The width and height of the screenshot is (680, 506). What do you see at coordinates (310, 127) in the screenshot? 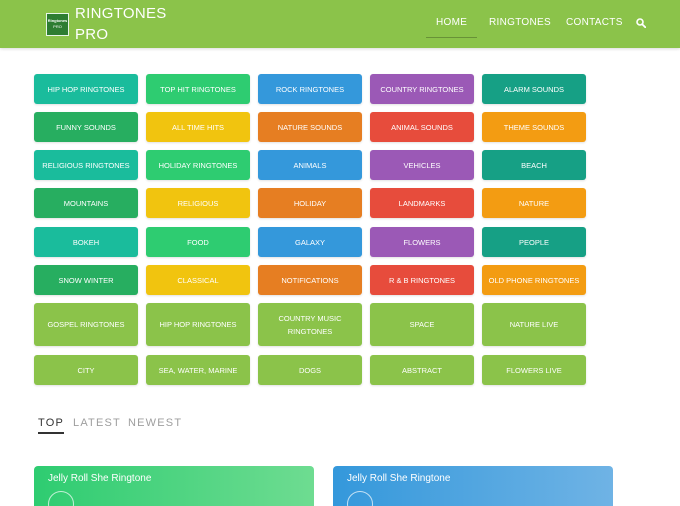
I see `category-button: NATURE SOUNDS` at bounding box center [310, 127].